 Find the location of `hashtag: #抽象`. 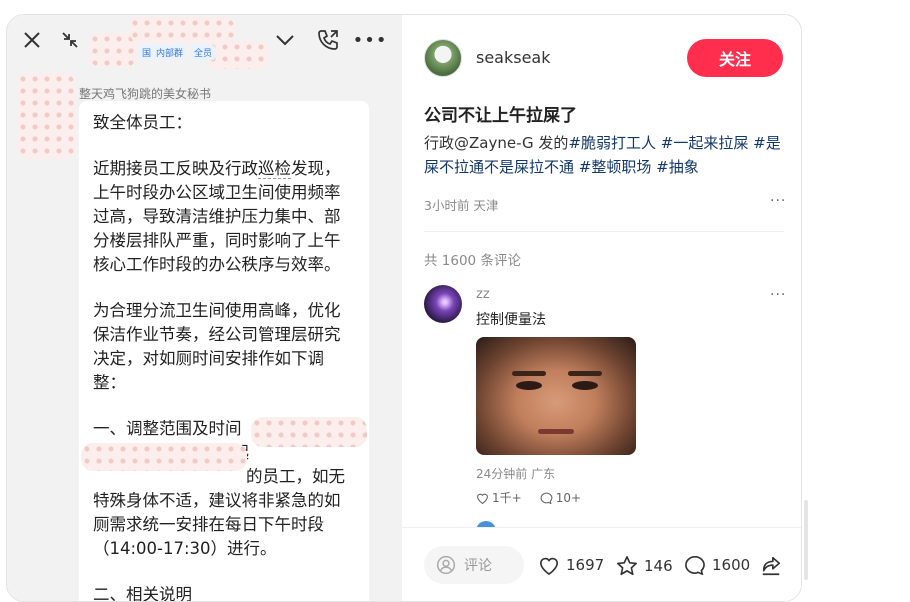

hashtag: #抽象 is located at coordinates (677, 167).